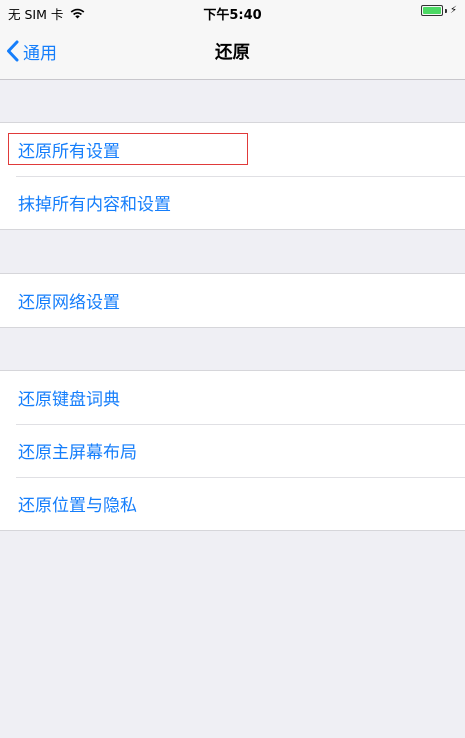 This screenshot has height=738, width=465. I want to click on reset-group-1: 还原所有设置 抹掉所有内容和设置, so click(232, 176).